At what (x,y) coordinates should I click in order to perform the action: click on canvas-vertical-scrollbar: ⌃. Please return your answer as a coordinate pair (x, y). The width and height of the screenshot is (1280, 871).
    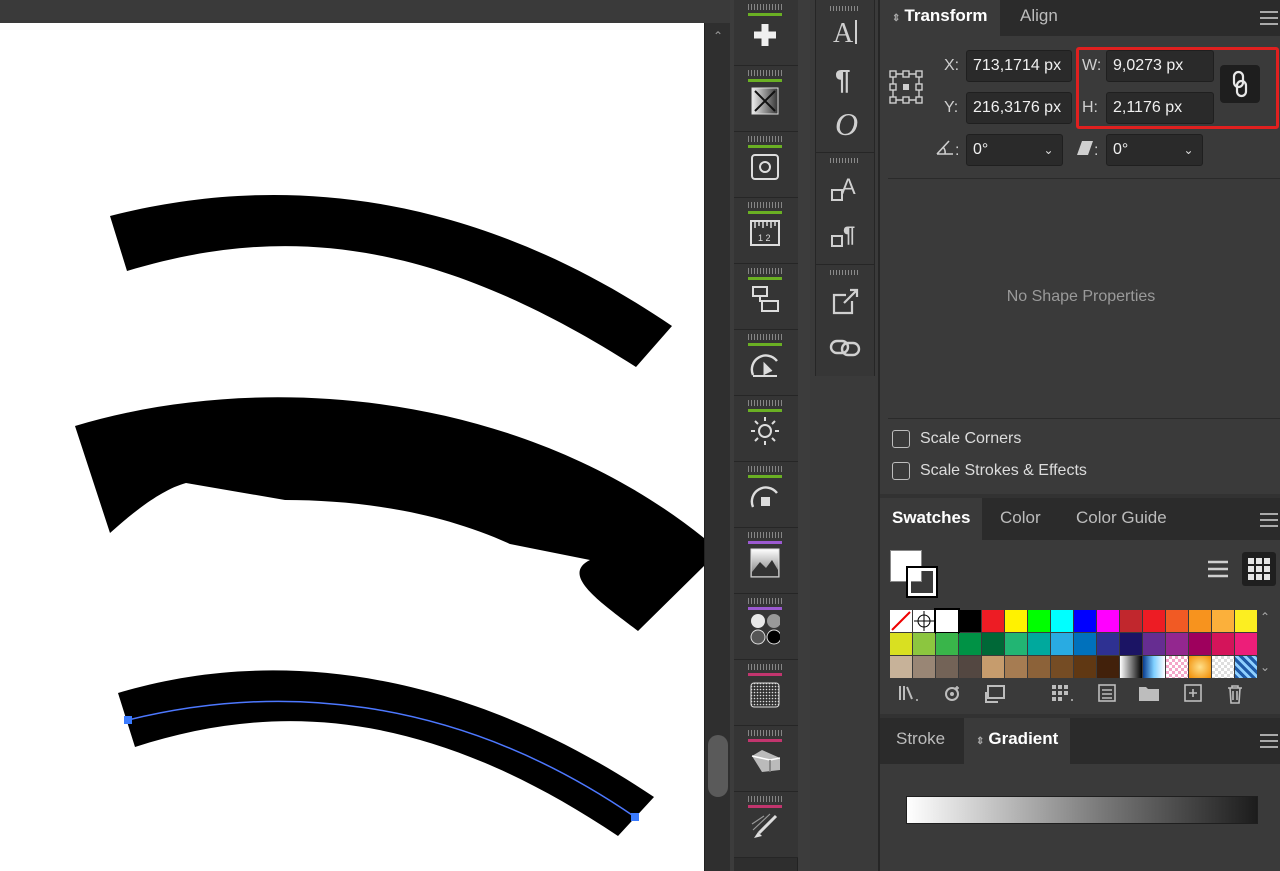
    Looking at the image, I should click on (717, 447).